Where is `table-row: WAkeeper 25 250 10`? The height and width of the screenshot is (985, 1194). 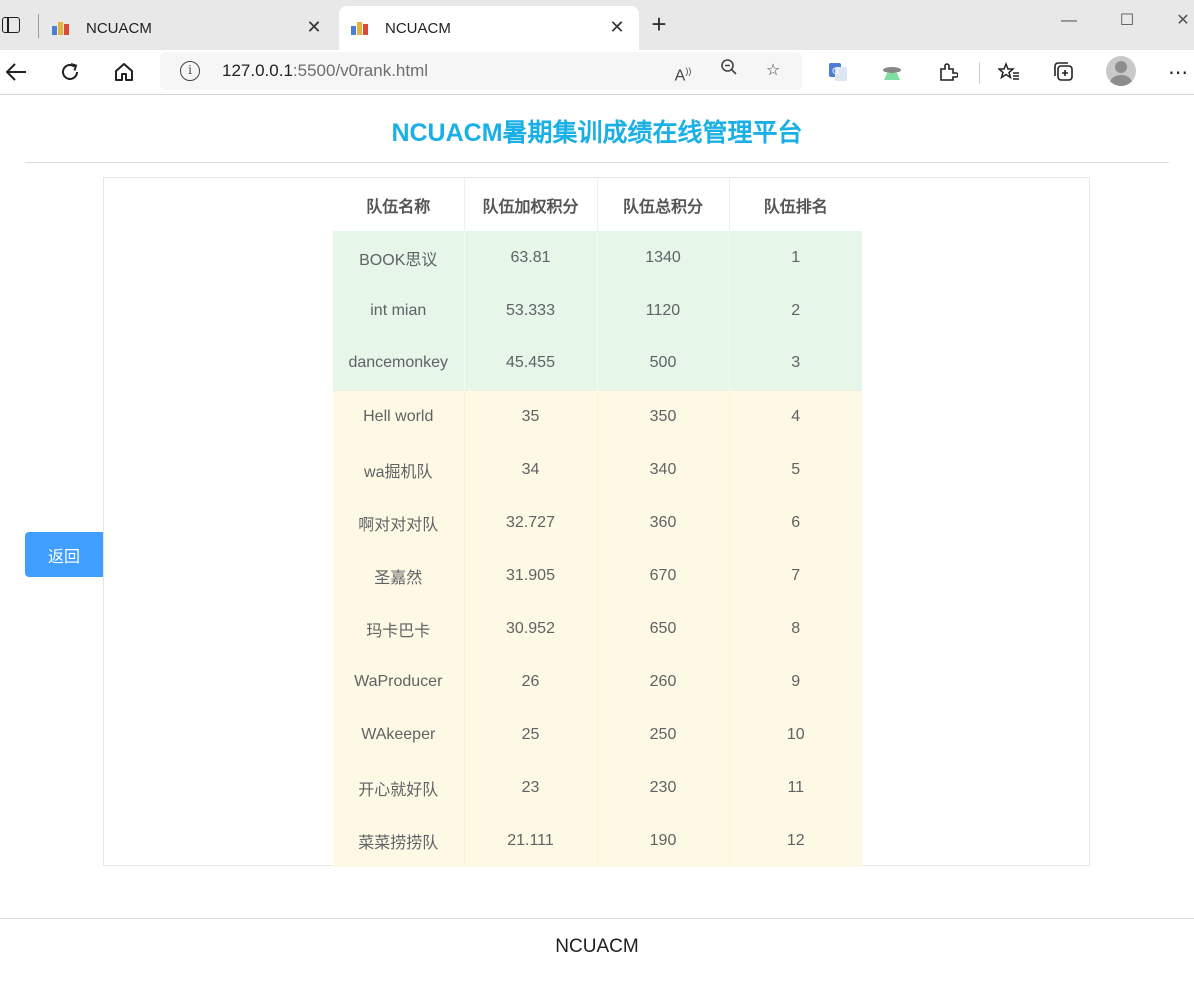 table-row: WAkeeper 25 250 10 is located at coordinates (597, 734).